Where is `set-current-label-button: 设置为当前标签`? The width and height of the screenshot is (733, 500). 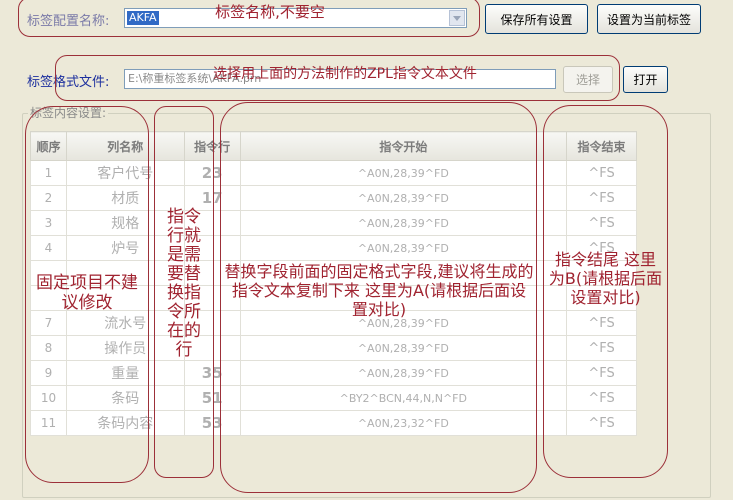
set-current-label-button: 设置为当前标签 is located at coordinates (649, 19).